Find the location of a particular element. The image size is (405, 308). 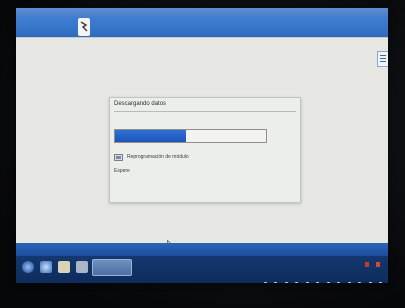

module-icon is located at coordinates (118, 157).